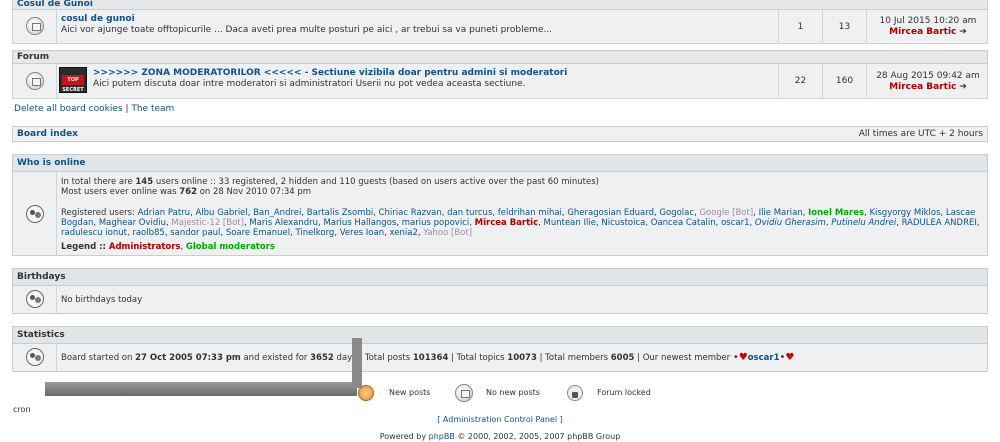 Image resolution: width=1000 pixels, height=442 pixels. What do you see at coordinates (920, 134) in the screenshot?
I see `timezone-text: All times are UTC + 2 hours` at bounding box center [920, 134].